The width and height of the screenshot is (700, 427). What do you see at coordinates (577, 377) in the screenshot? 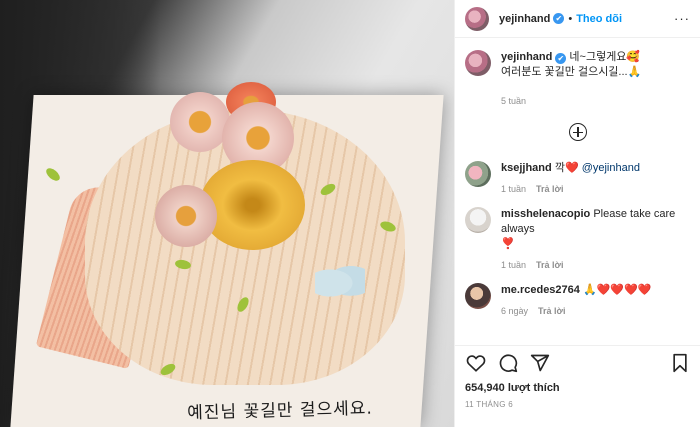
I see `post-actions: 654,940 lượt thích 11 THÁNG 6` at bounding box center [577, 377].